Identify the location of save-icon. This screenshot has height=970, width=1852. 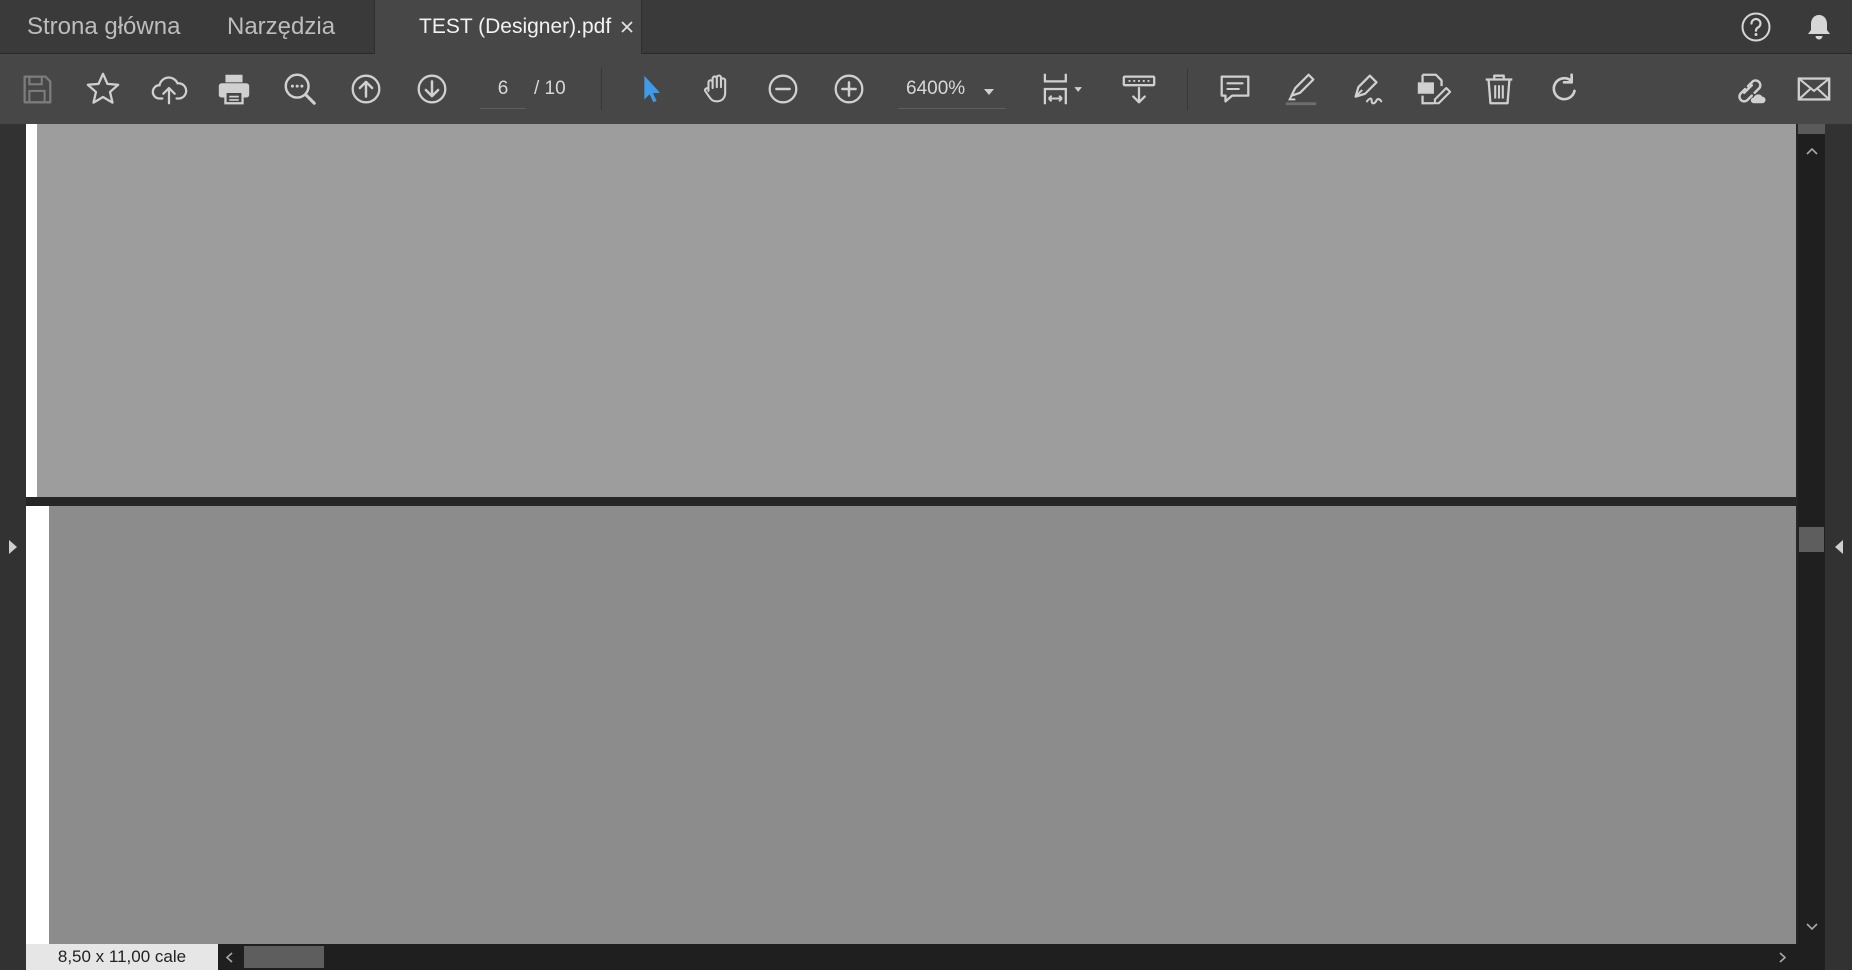
(37, 89).